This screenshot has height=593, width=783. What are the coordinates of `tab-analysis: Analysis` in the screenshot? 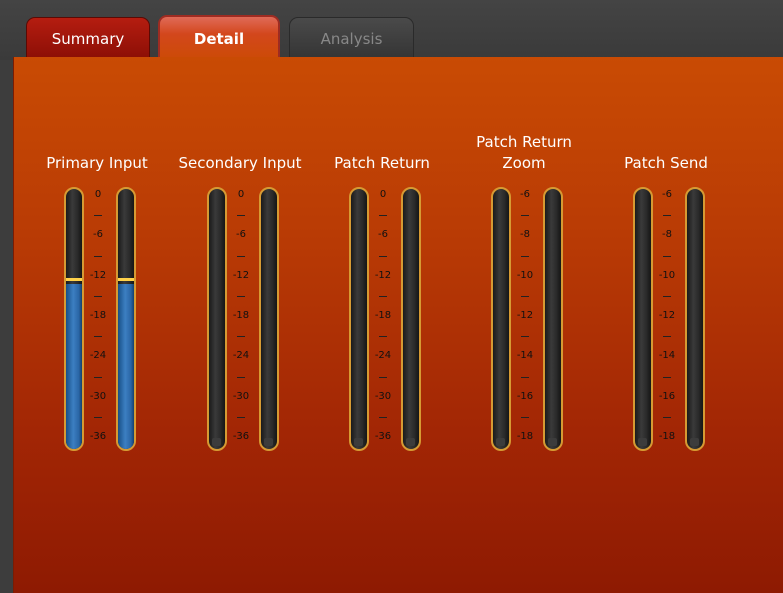 It's located at (351, 37).